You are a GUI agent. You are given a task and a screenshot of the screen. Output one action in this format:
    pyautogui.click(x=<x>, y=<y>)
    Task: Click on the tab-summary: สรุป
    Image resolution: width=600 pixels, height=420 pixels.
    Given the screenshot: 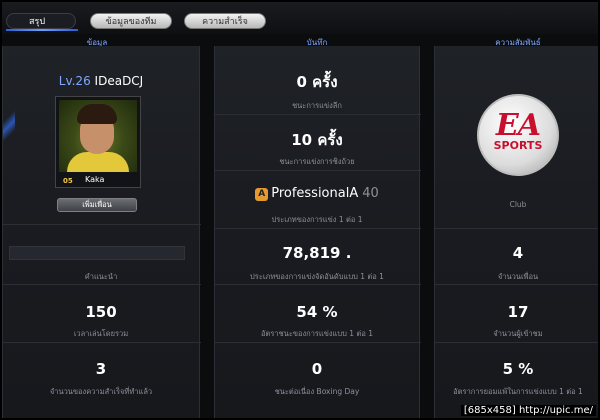 What is the action you would take?
    pyautogui.click(x=41, y=21)
    